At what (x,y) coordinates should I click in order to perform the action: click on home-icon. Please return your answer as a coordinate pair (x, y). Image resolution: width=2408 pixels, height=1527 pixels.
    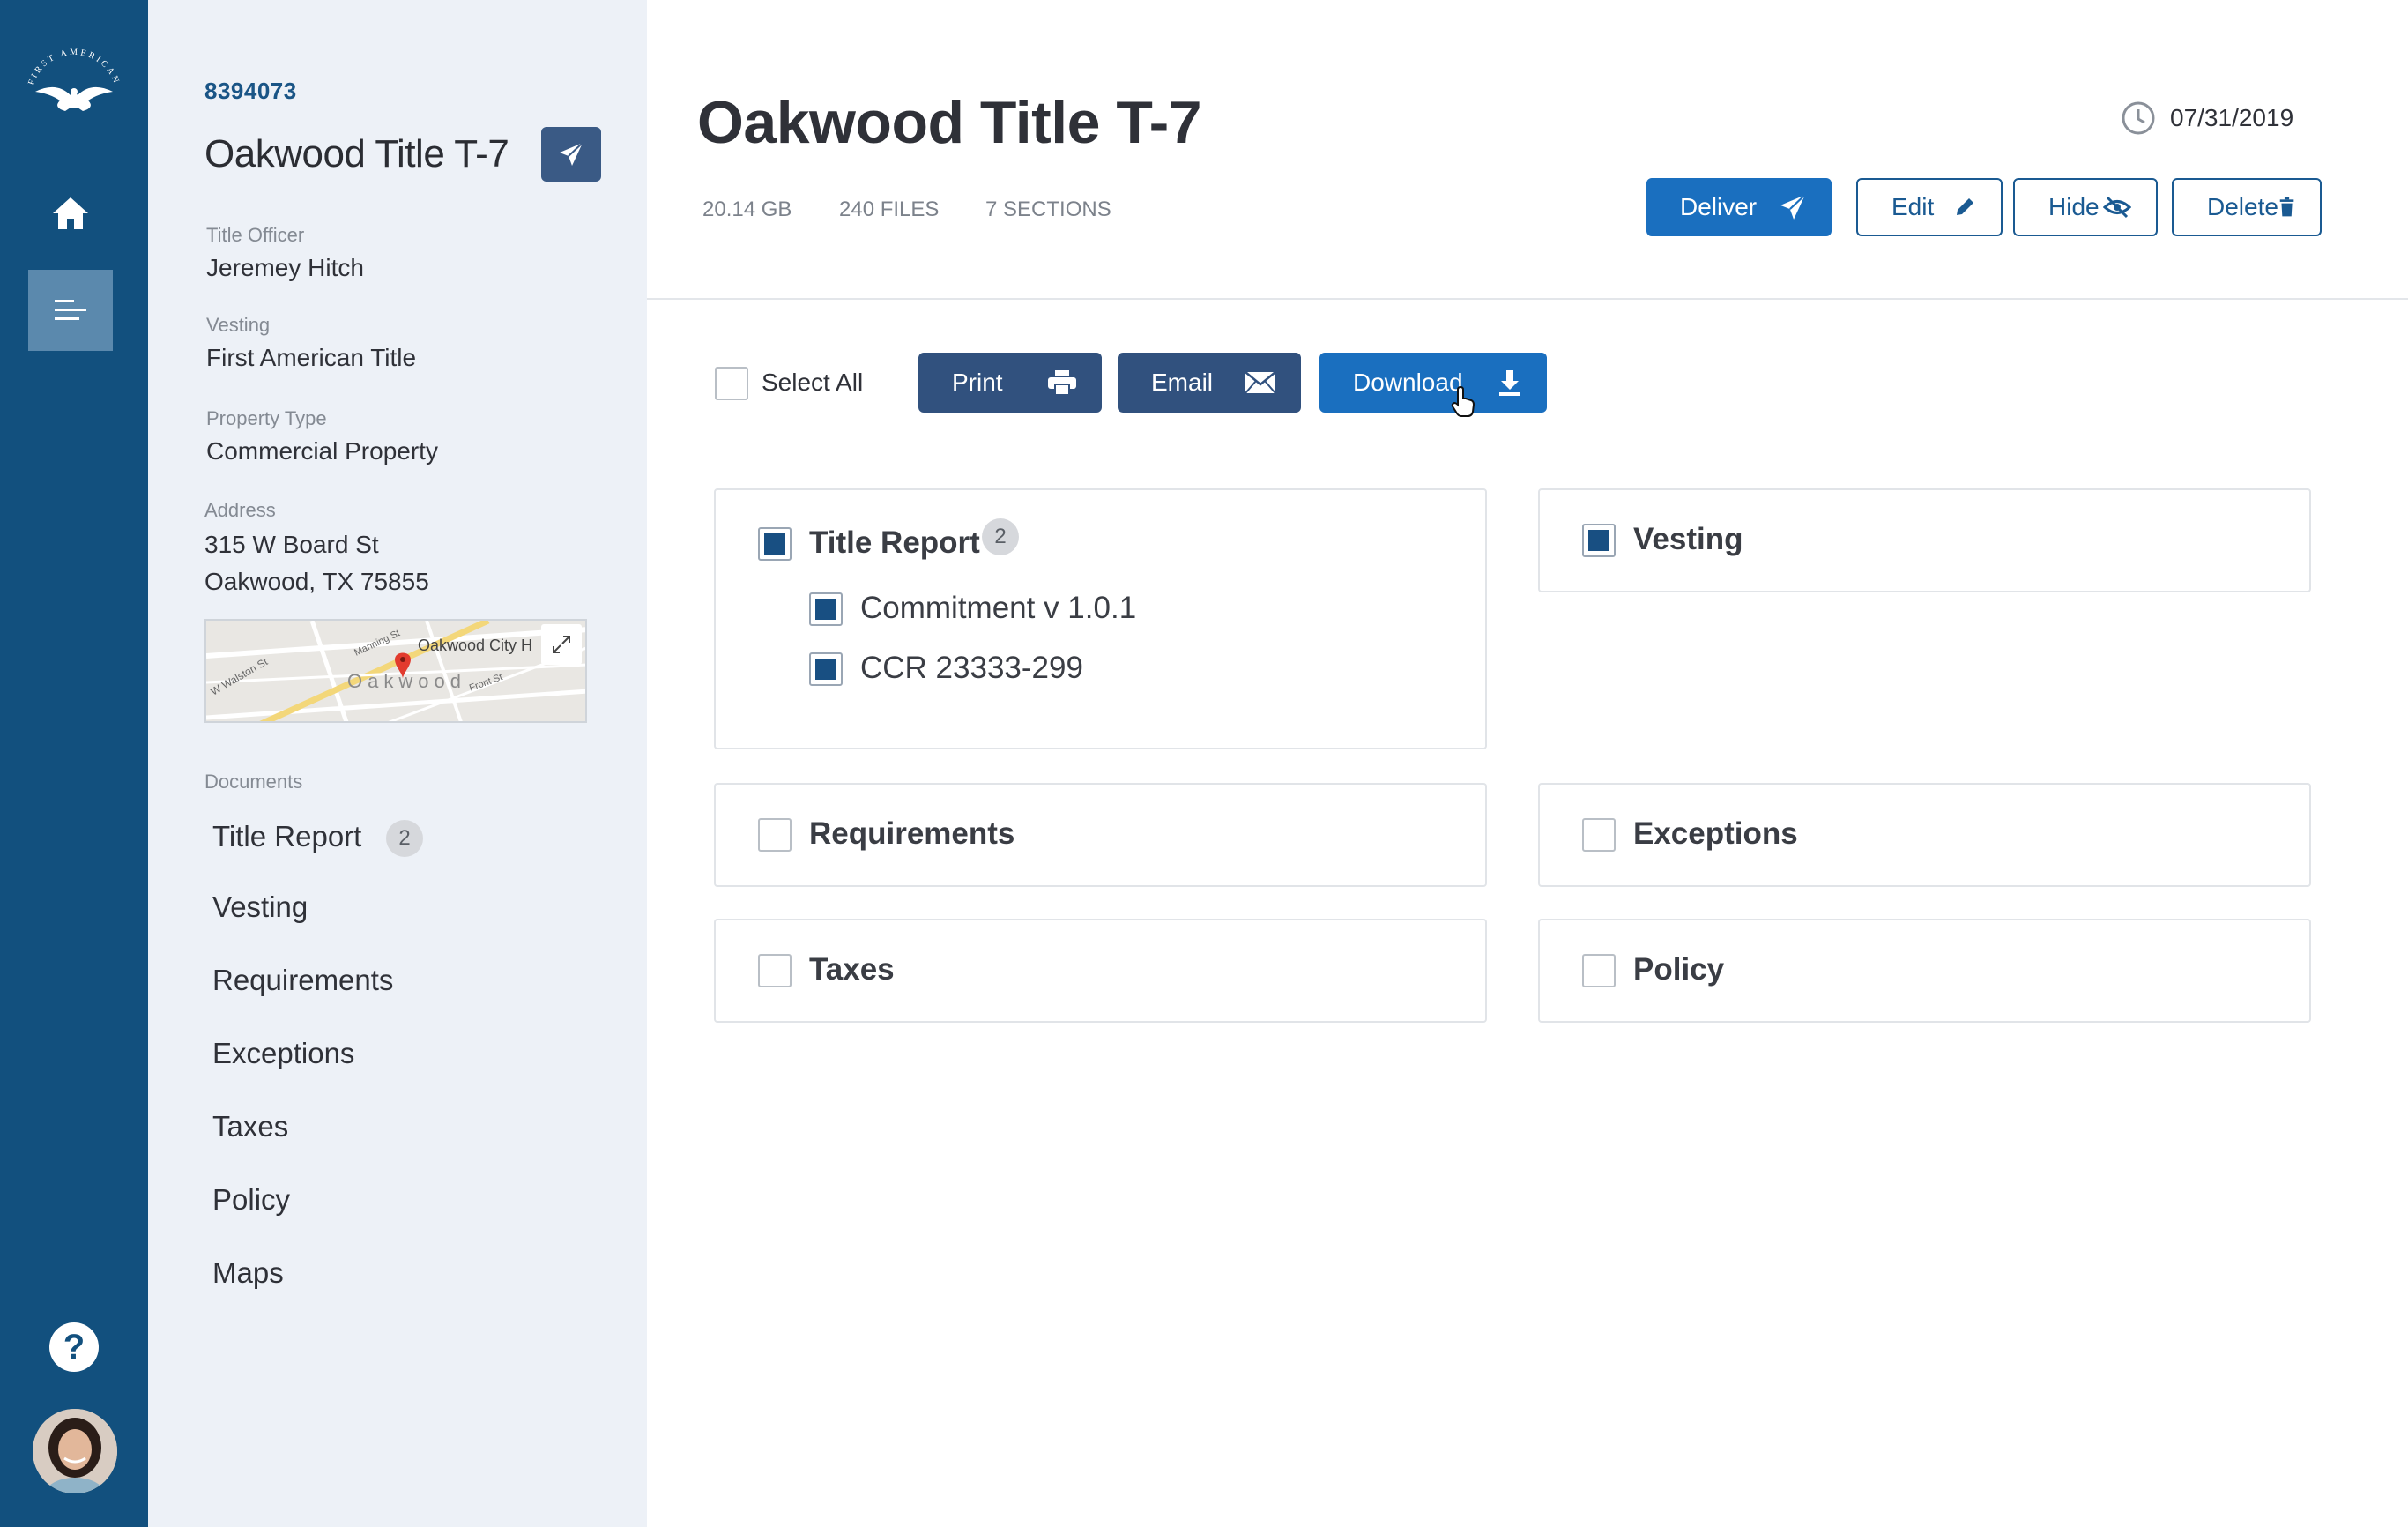
    Looking at the image, I should click on (70, 213).